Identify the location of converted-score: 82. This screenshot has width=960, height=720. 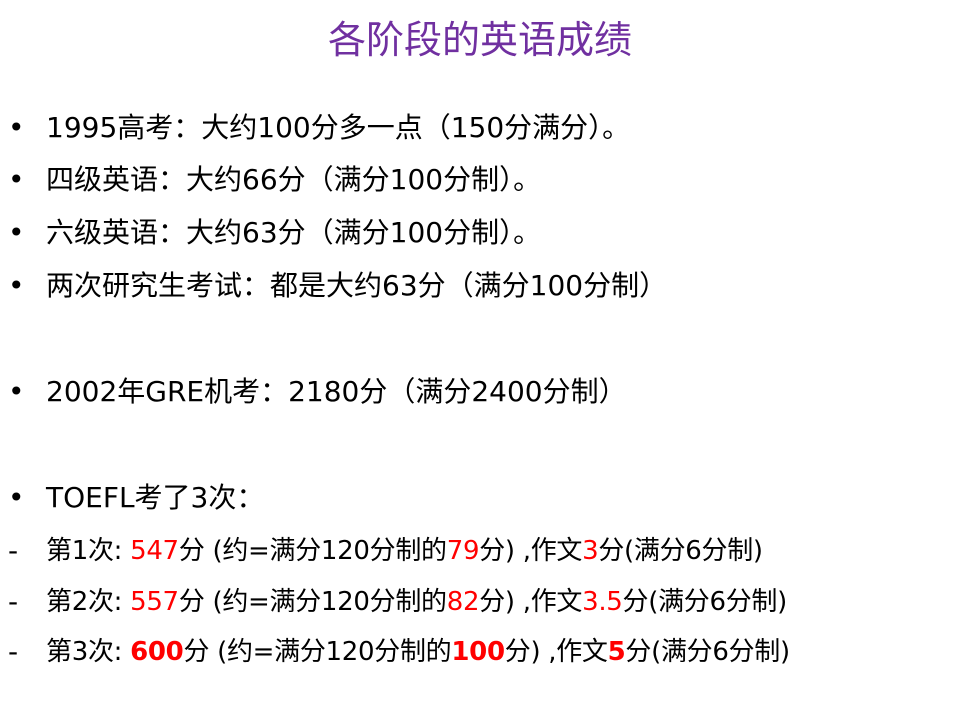
(463, 602).